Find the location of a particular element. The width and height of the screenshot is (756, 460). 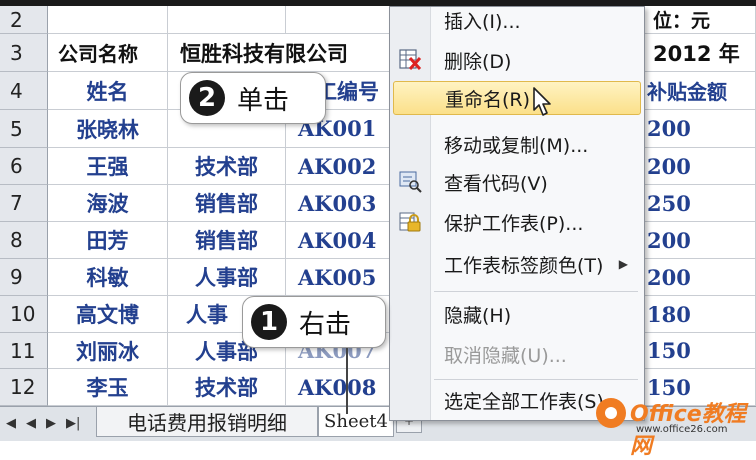

menu-item-view-code: 查看代码(V) is located at coordinates (537, 182).